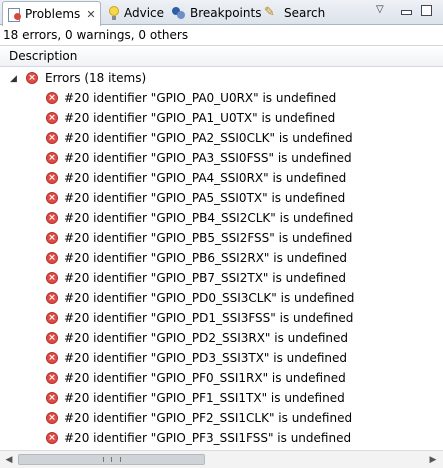 This screenshot has width=443, height=468. I want to click on scroll-right-icon: ▶, so click(433, 460).